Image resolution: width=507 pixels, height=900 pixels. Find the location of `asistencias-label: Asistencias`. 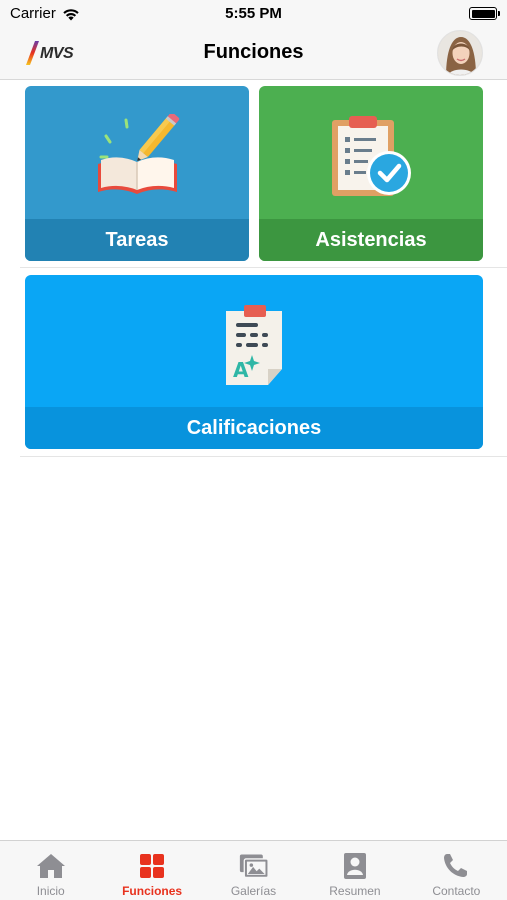

asistencias-label: Asistencias is located at coordinates (371, 240).